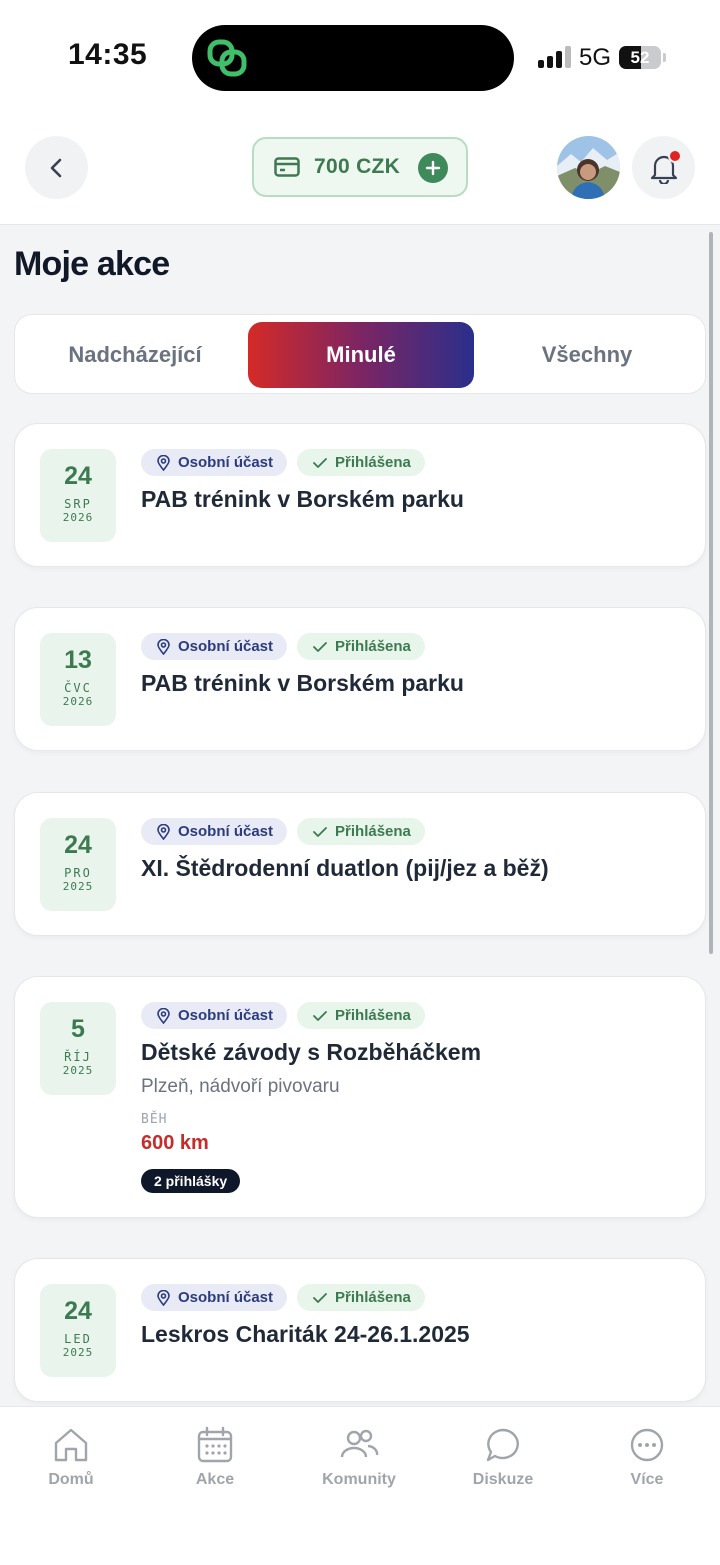  I want to click on event-title: PAB trénink v Borském parku, so click(302, 499).